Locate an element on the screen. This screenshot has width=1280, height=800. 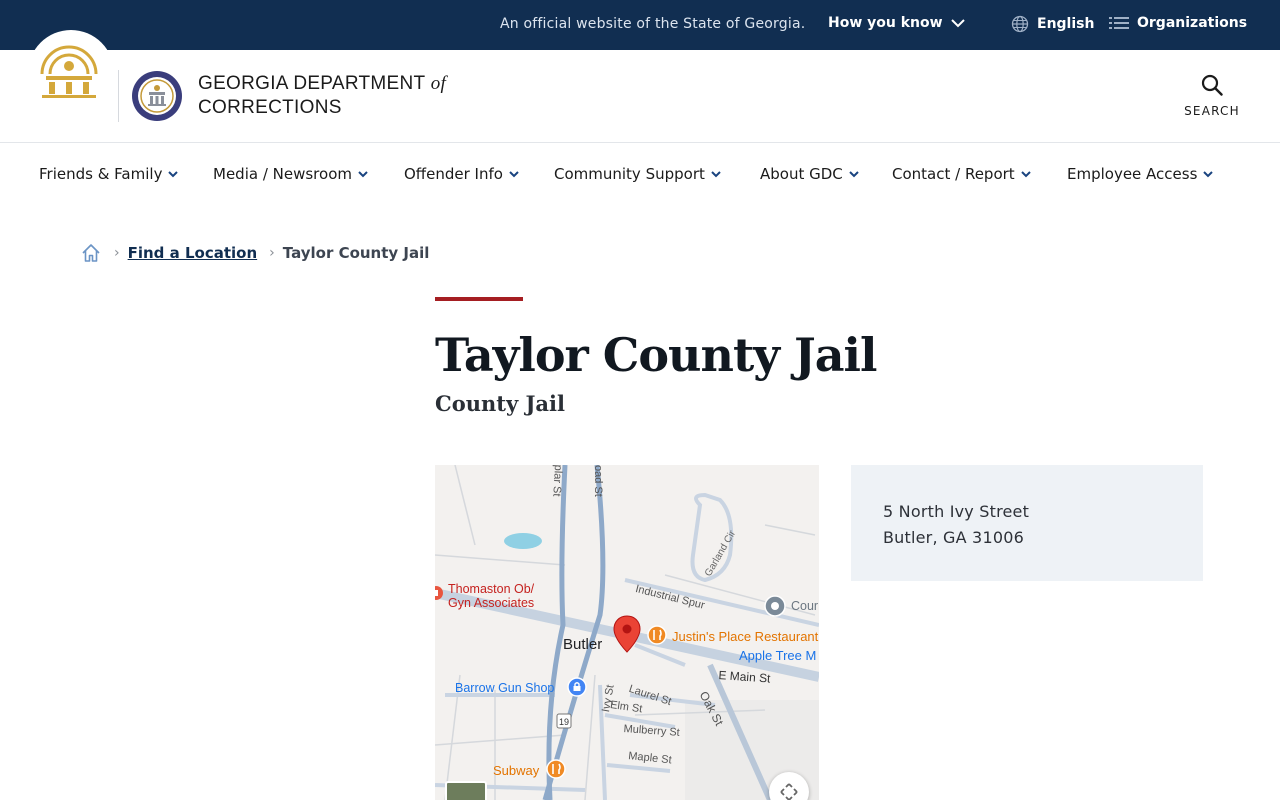
search-button: SEARCH is located at coordinates (1212, 96).